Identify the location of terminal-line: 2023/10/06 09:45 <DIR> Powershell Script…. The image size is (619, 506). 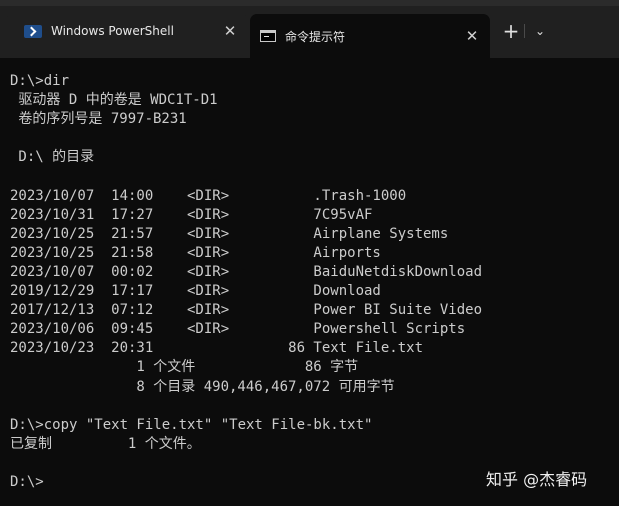
(238, 329).